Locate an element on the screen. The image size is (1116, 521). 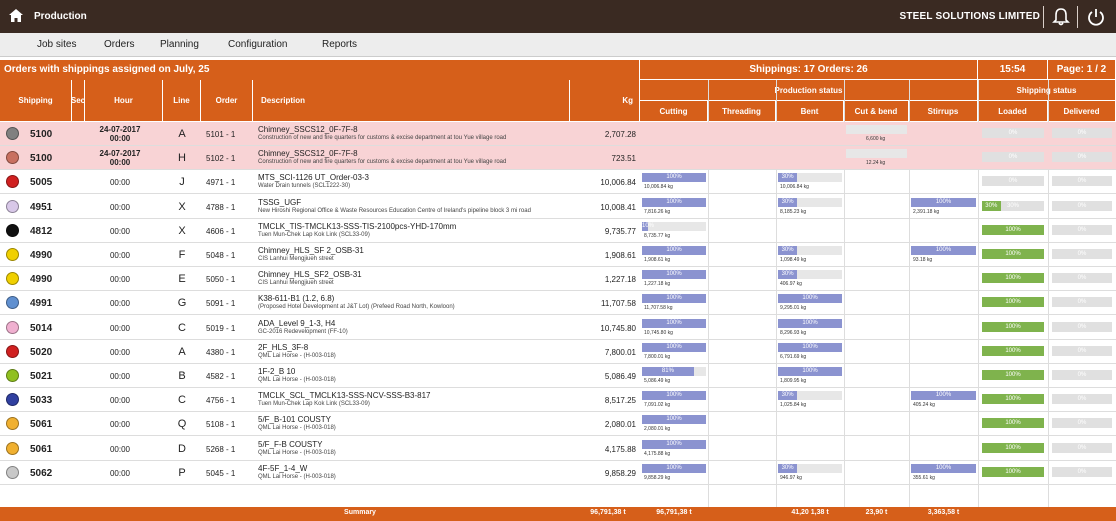
shipping-number: 5020 is located at coordinates (41, 352).